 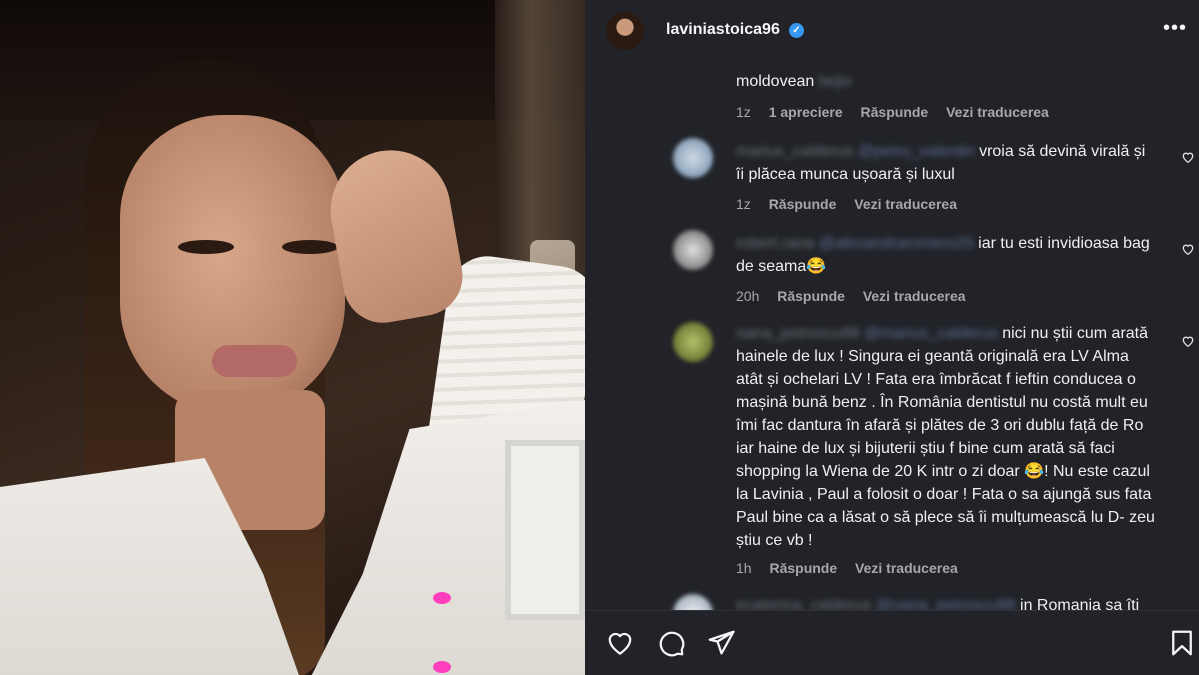 I want to click on comment-meta: 1h Răspunde Vezi traducerea, so click(x=854, y=568).